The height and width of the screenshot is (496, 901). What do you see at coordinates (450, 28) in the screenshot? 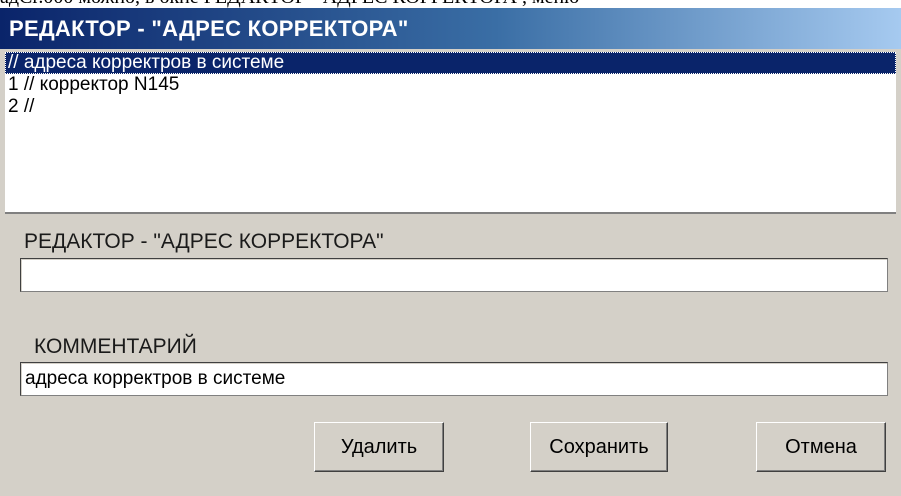
I see `window-titlebar: РЕДАКТОР - "АДРЕС КОРРЕКТОРА"` at bounding box center [450, 28].